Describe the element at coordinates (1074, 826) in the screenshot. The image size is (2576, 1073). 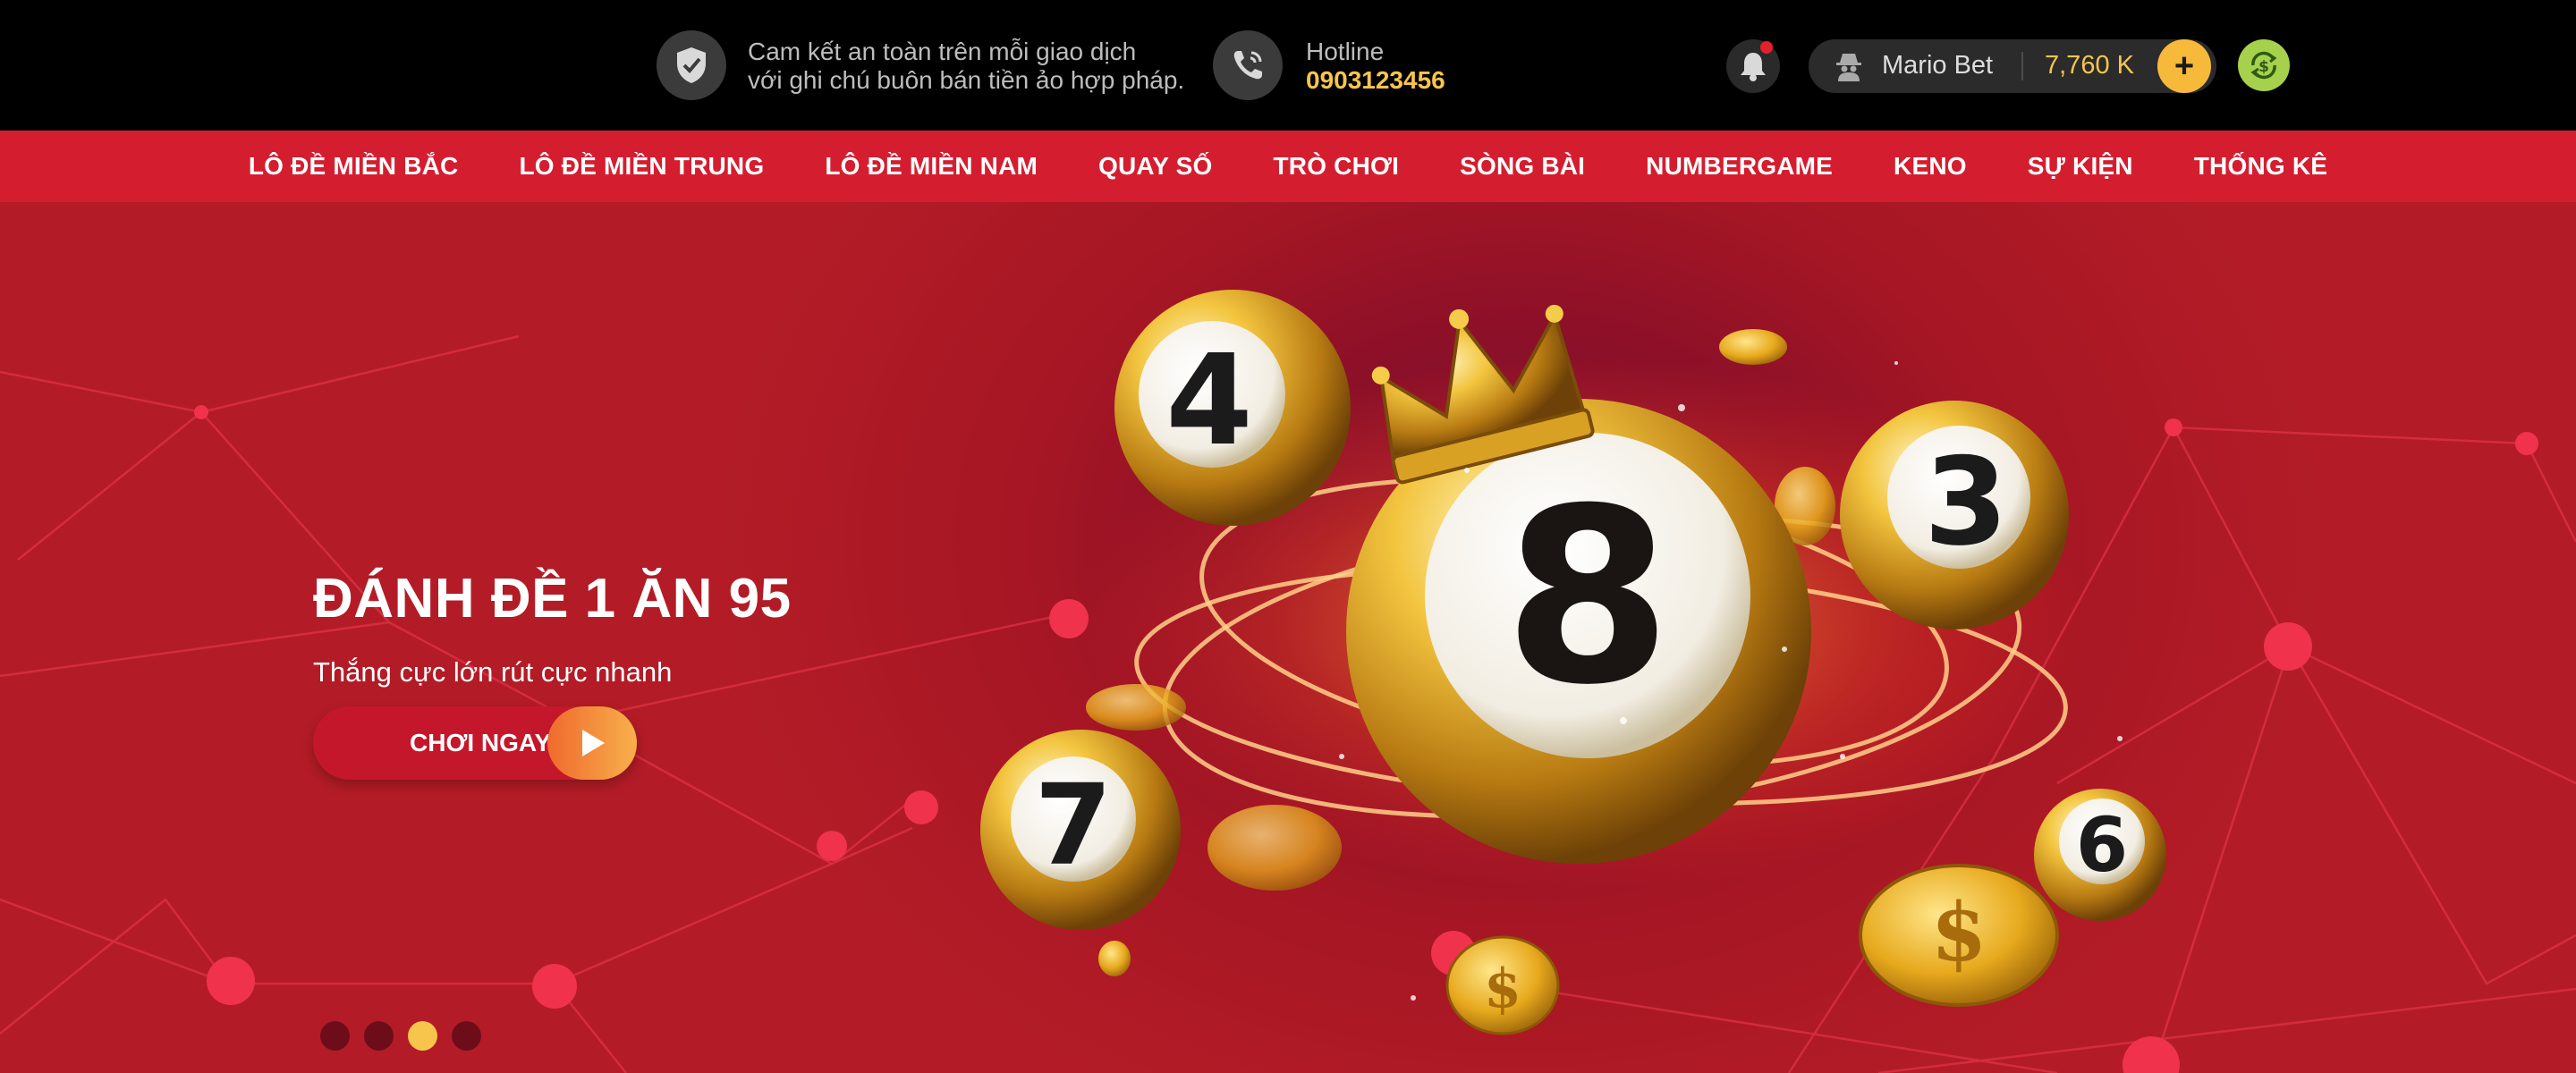
I see `ball-number: 7` at that location.